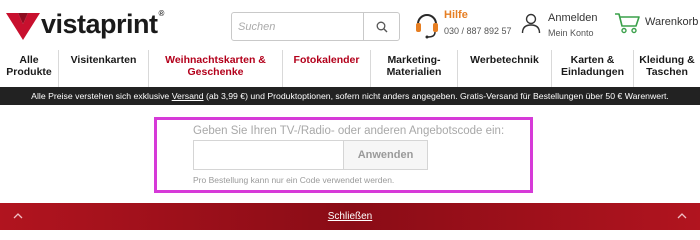 Image resolution: width=700 pixels, height=240 pixels. I want to click on cart-link: Warenkorb, so click(656, 23).